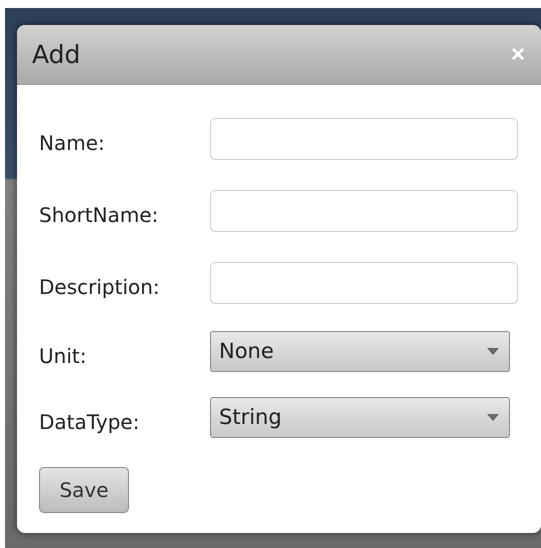  What do you see at coordinates (72, 143) in the screenshot?
I see `field-label: Name:` at bounding box center [72, 143].